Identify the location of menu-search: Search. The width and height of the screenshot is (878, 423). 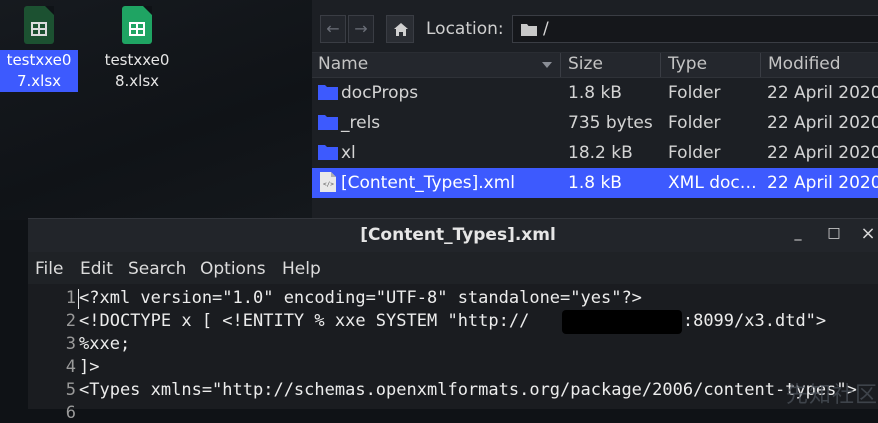
(157, 269).